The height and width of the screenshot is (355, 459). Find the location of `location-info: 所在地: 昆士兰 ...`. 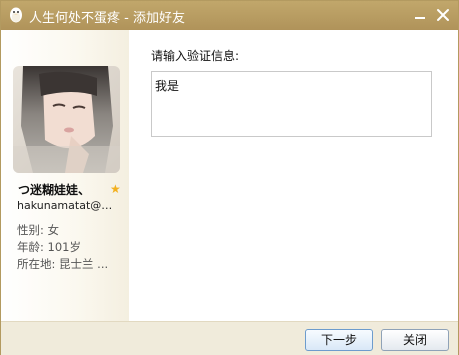

location-info: 所在地: 昆士兰 ... is located at coordinates (63, 264).